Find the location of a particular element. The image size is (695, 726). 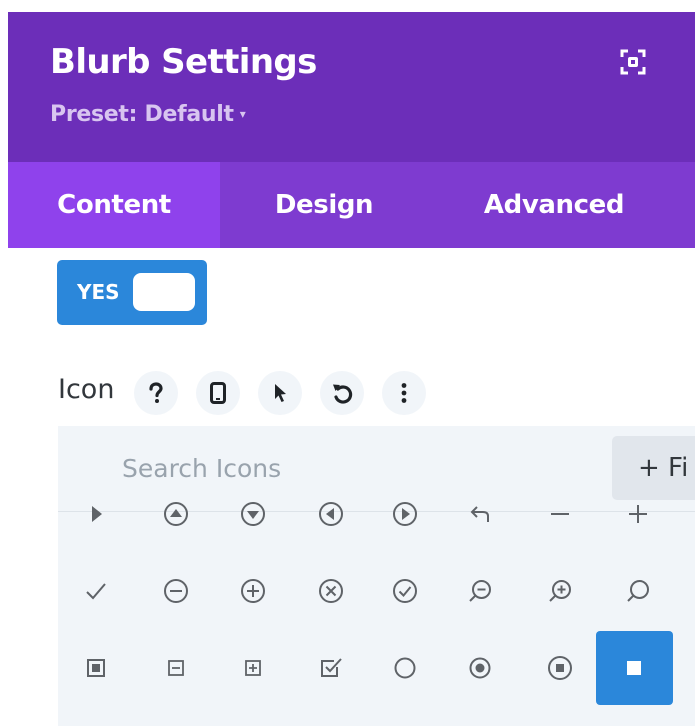

square-minus-icon is located at coordinates (176, 668).